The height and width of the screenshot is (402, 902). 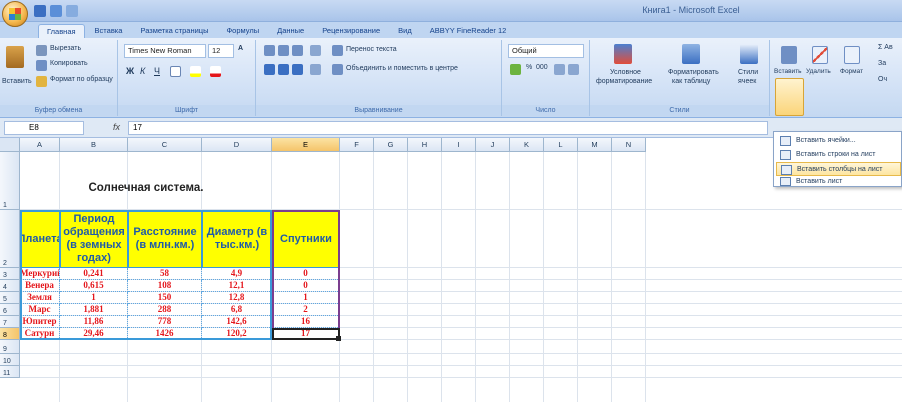 I want to click on font-name-select: Times New Roman, so click(x=165, y=51).